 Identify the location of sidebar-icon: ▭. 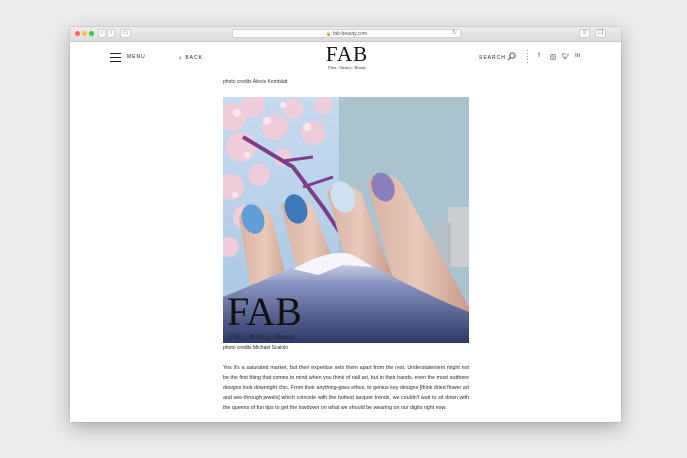
(125, 33).